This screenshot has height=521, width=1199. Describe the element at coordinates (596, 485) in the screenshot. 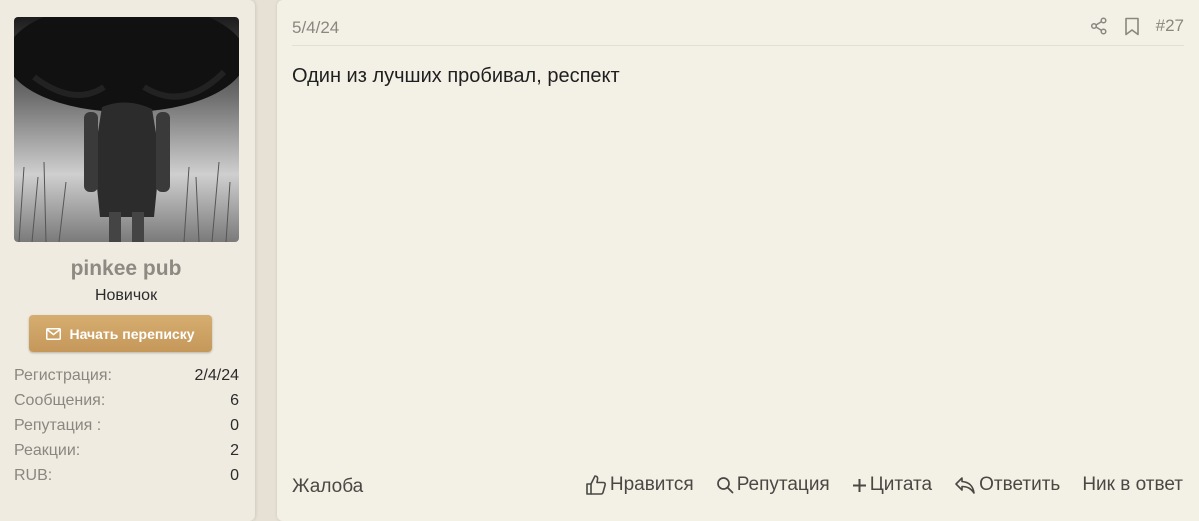

I see `thumbs-up-icon` at that location.